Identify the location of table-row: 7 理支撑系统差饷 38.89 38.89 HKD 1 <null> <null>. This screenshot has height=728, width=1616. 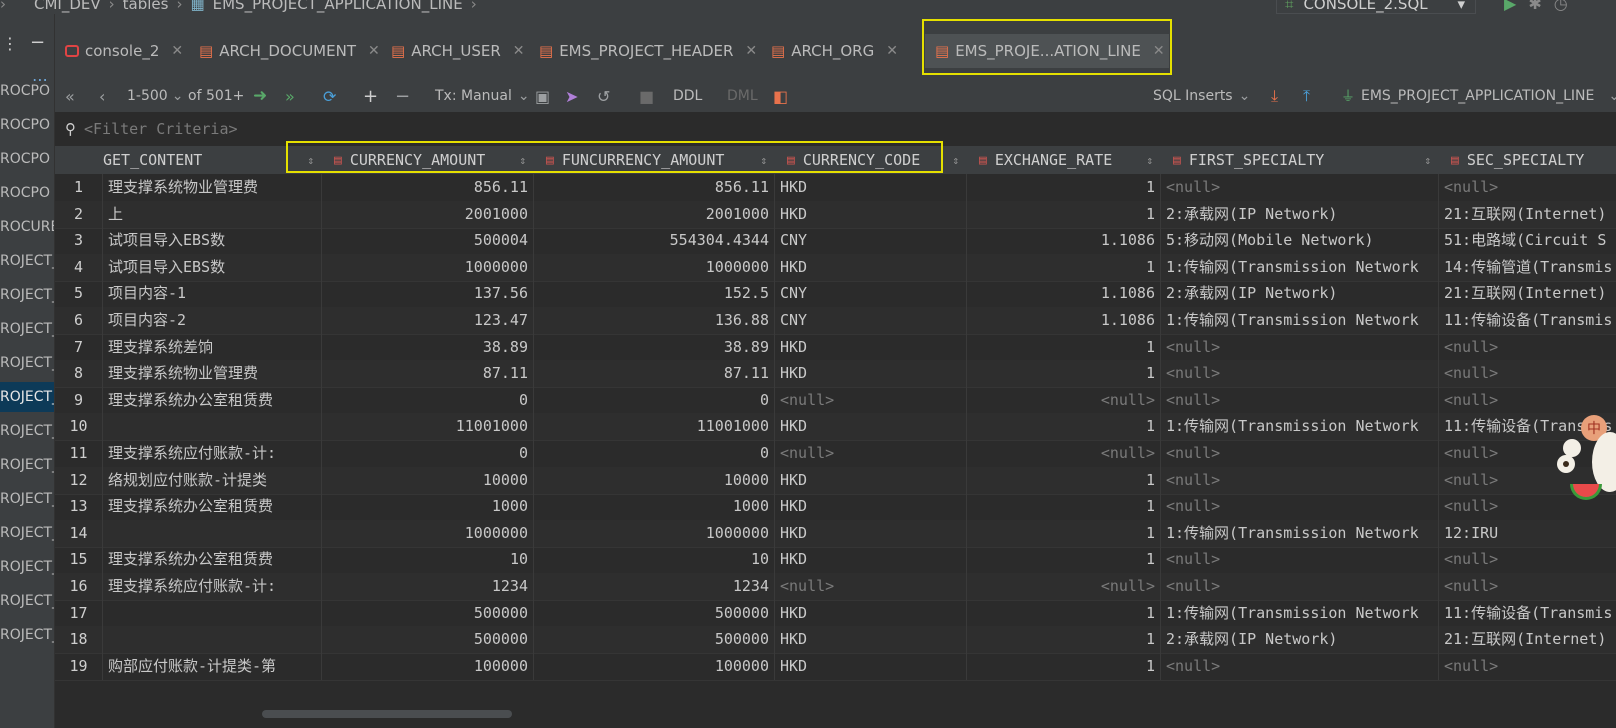
(835, 347).